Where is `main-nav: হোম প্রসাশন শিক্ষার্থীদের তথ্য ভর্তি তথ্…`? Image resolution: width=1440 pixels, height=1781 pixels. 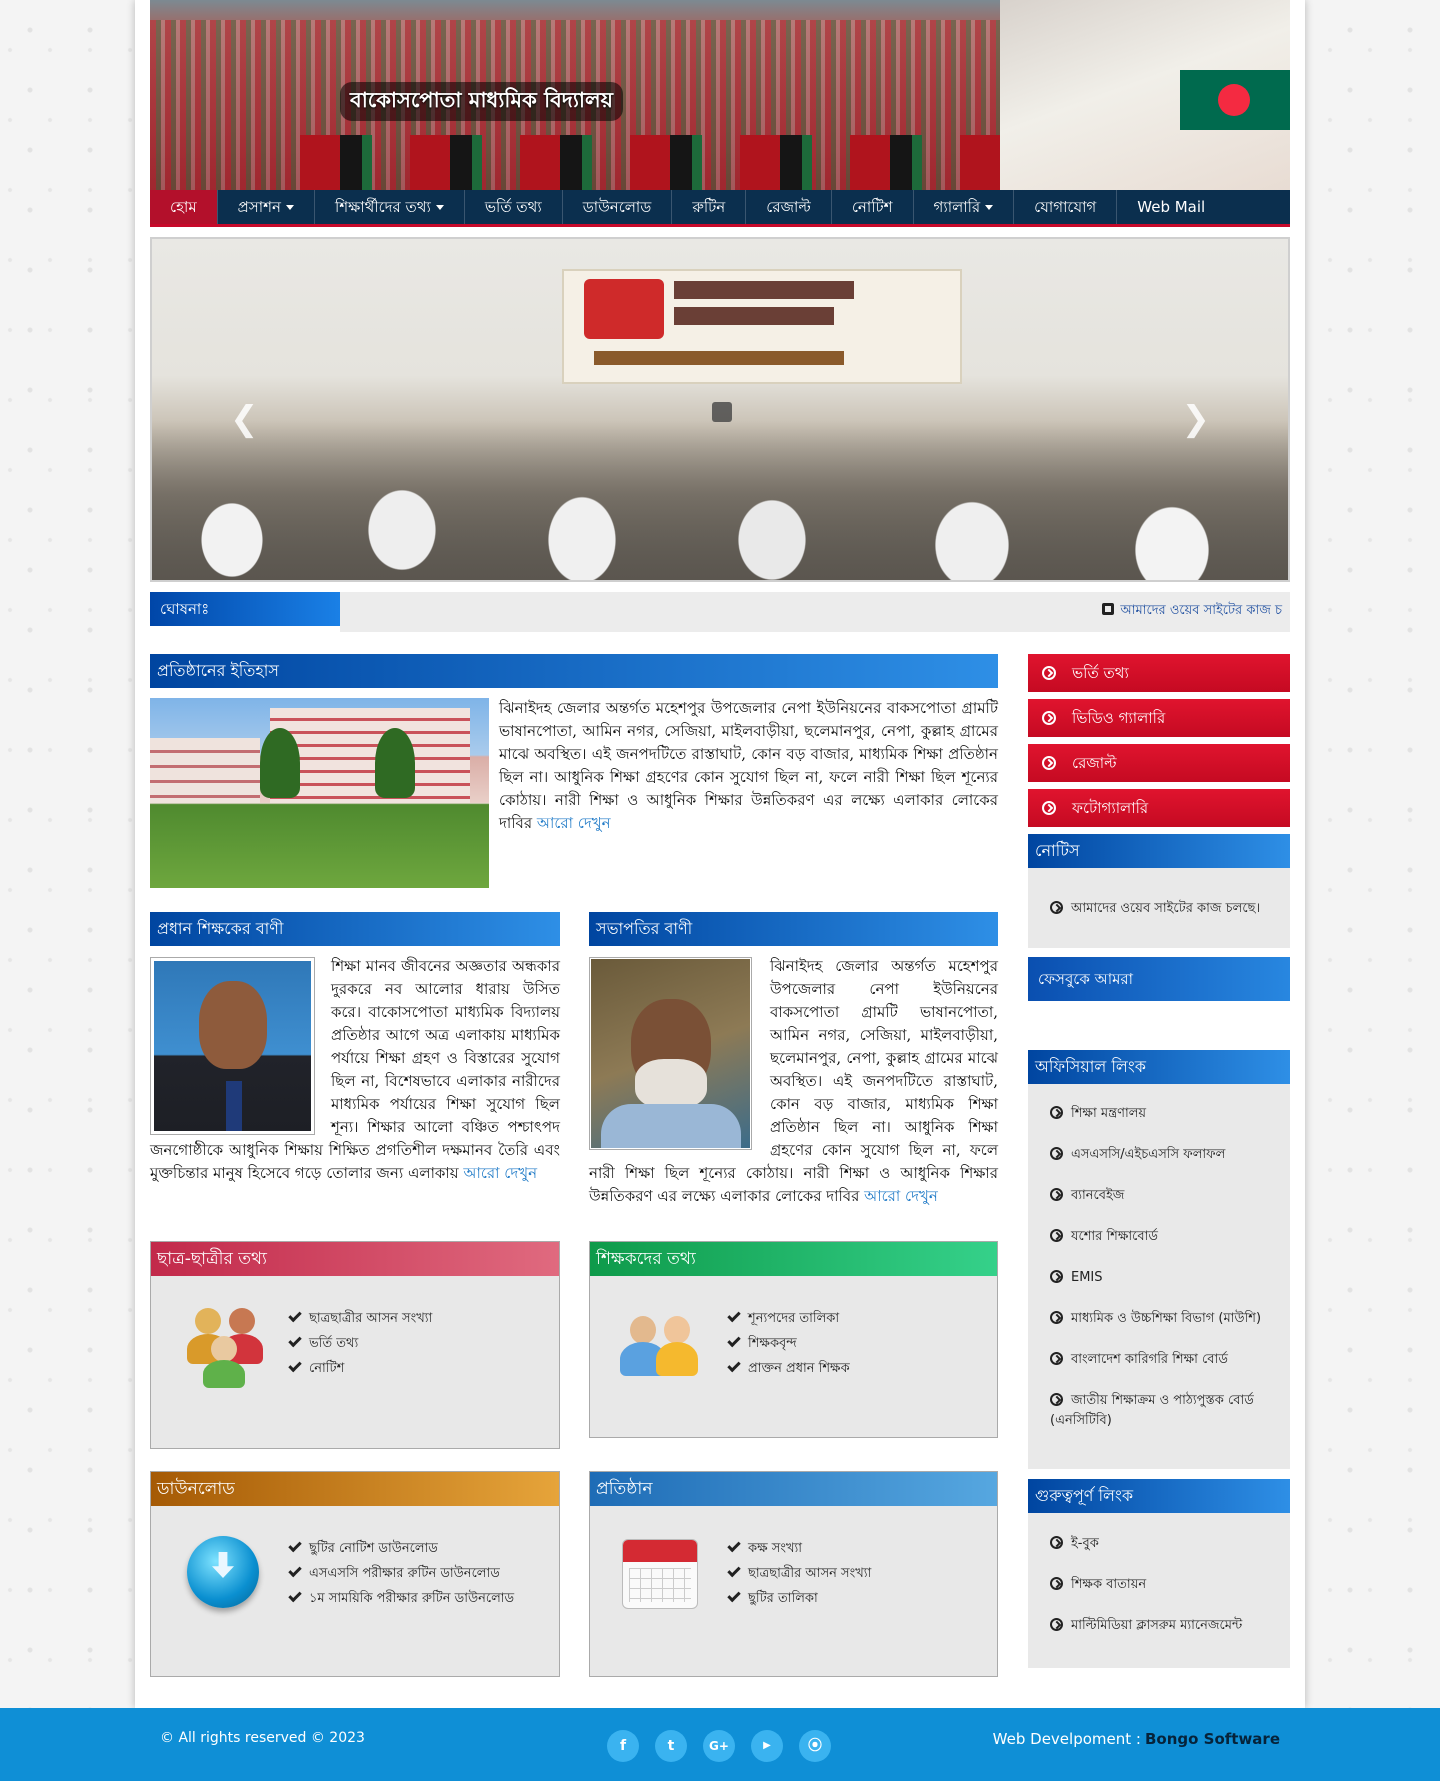
main-nav: হোম প্রসাশন শিক্ষার্থীদের তথ্য ভর্তি তথ্… is located at coordinates (720, 208).